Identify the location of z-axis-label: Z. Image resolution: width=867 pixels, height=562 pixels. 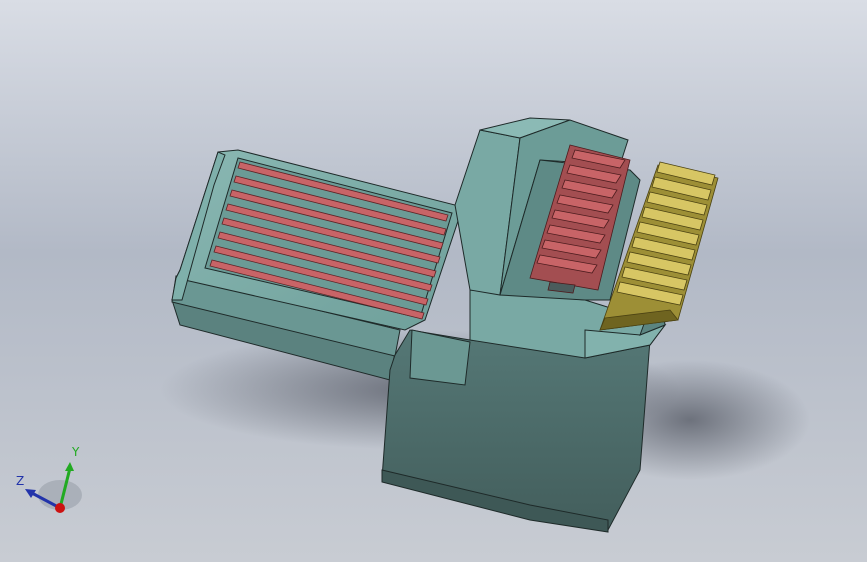
(20, 481).